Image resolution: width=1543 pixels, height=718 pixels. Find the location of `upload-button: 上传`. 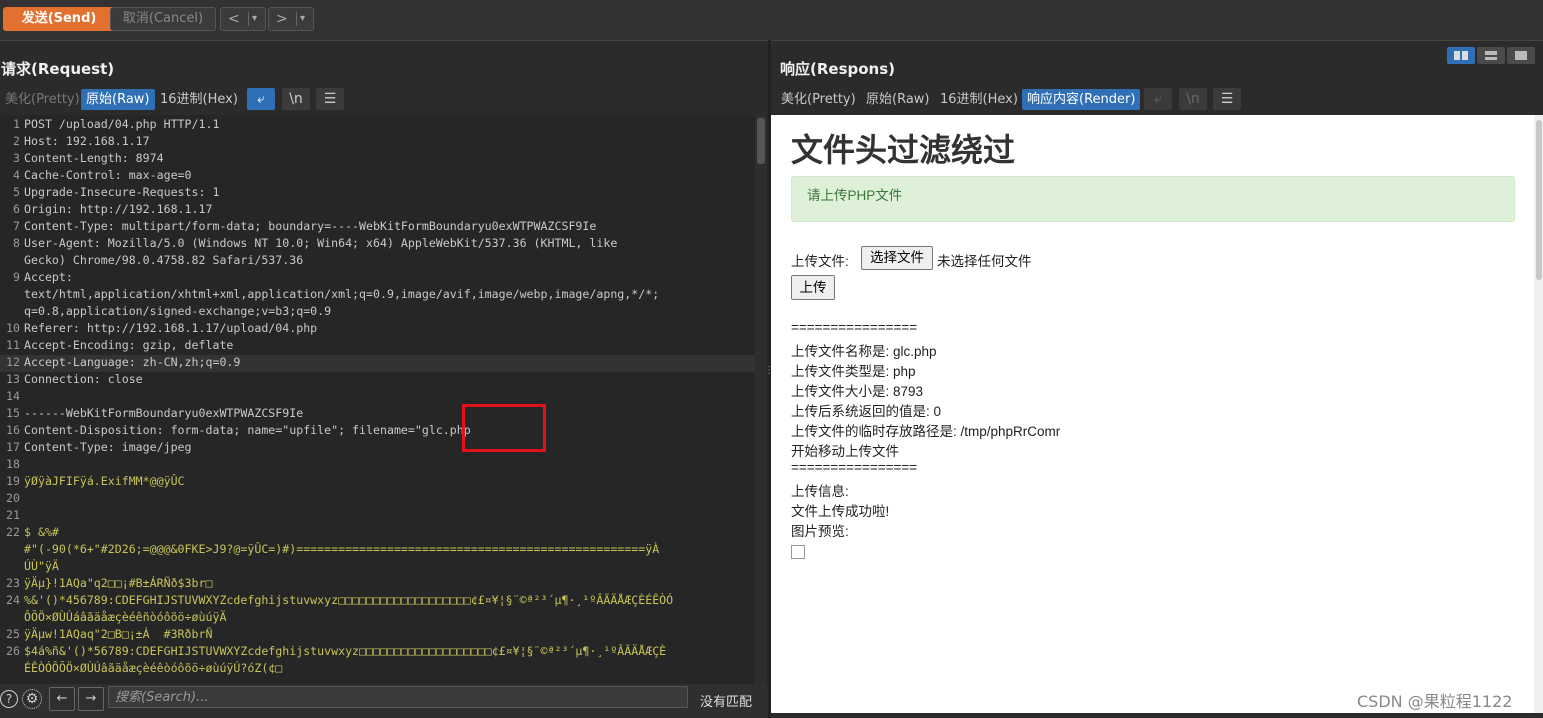

upload-button: 上传 is located at coordinates (813, 287).